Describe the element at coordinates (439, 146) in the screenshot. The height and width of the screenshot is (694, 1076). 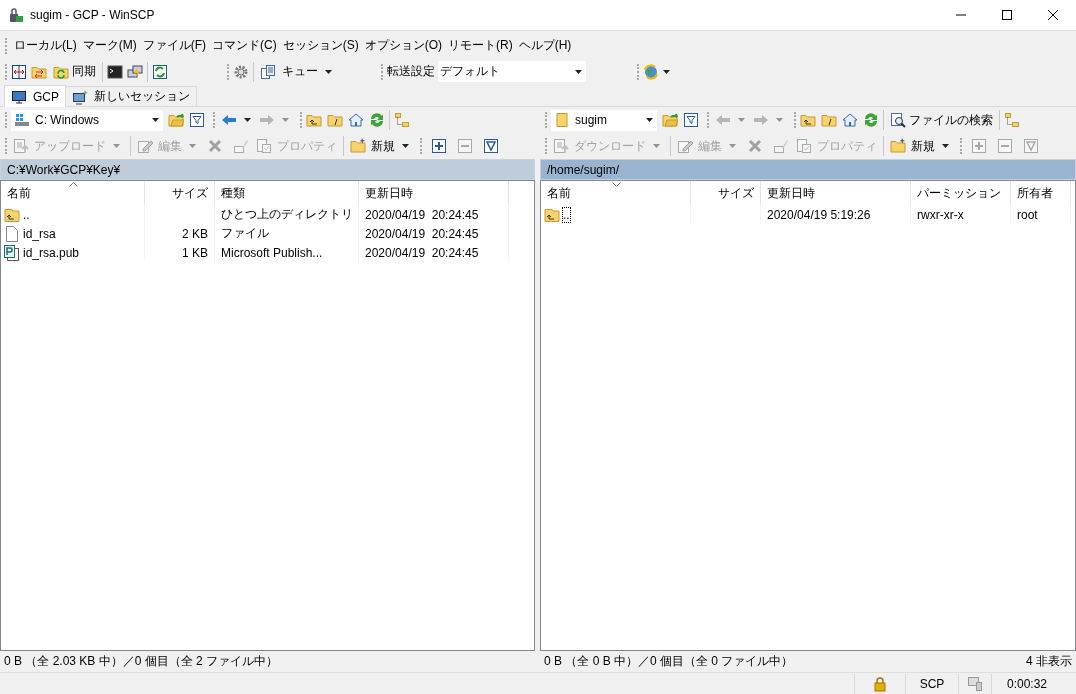
I see `select-plus-icon` at that location.